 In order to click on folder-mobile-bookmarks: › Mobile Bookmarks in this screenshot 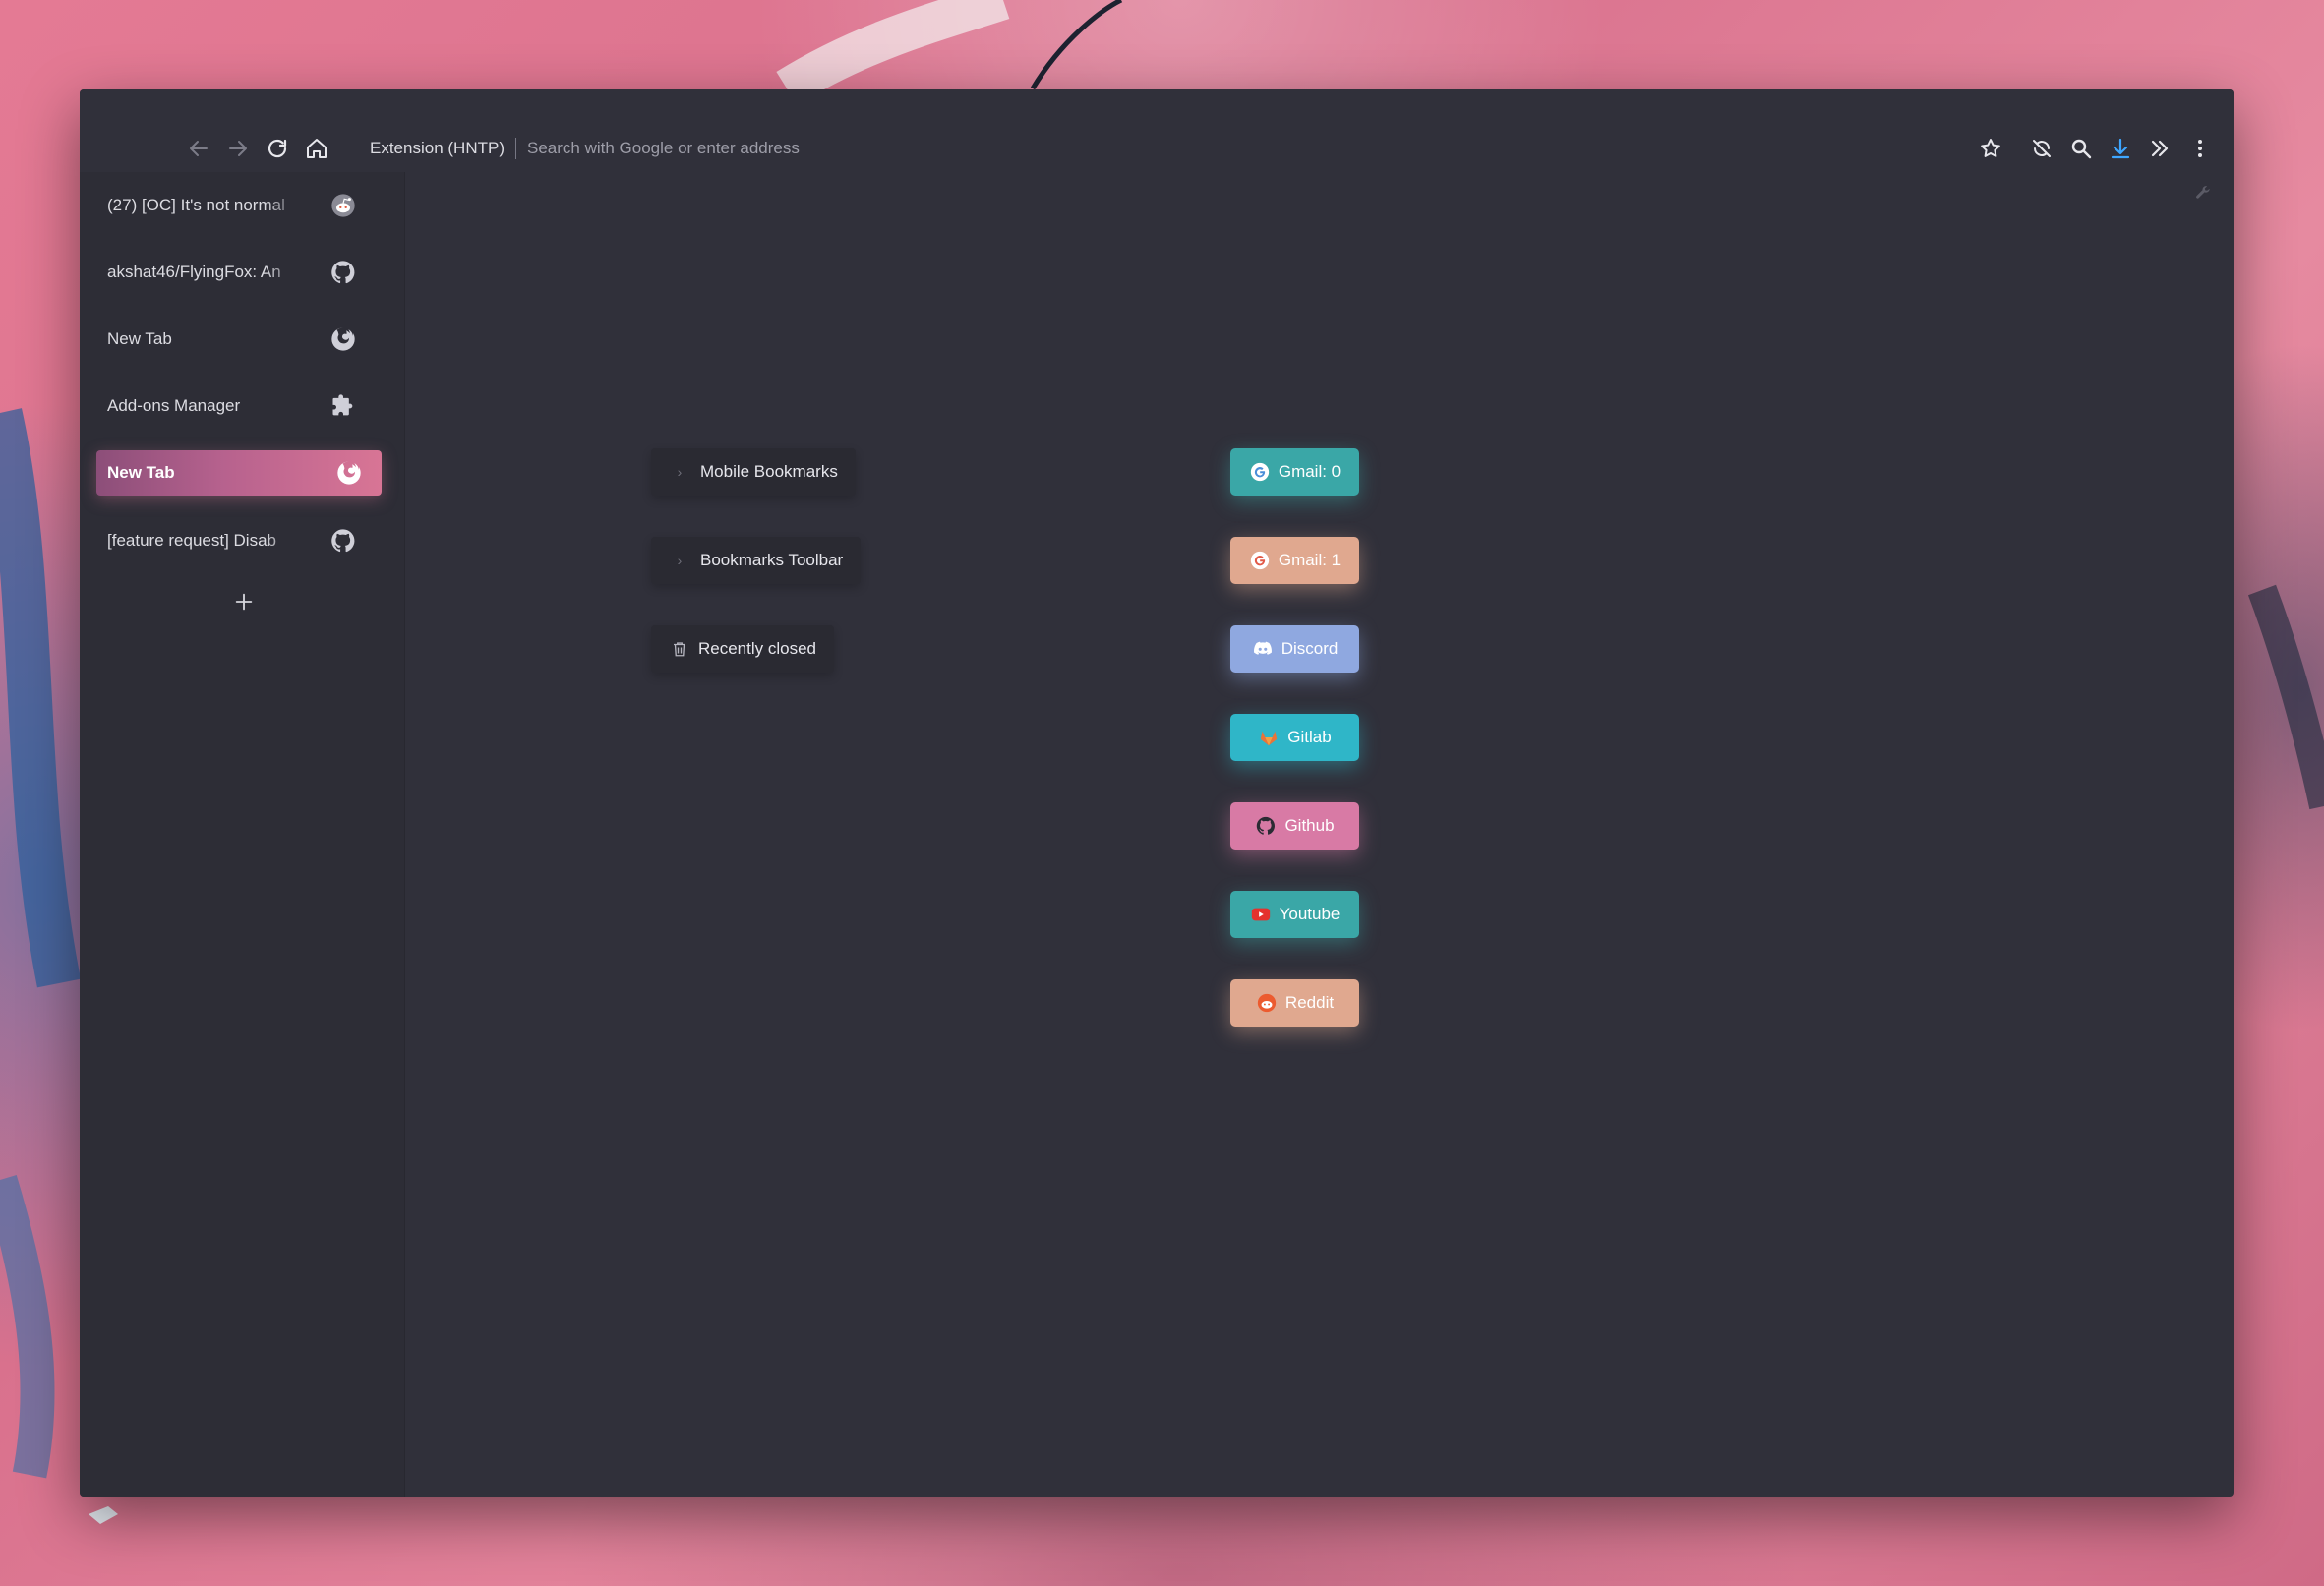, I will do `click(753, 472)`.